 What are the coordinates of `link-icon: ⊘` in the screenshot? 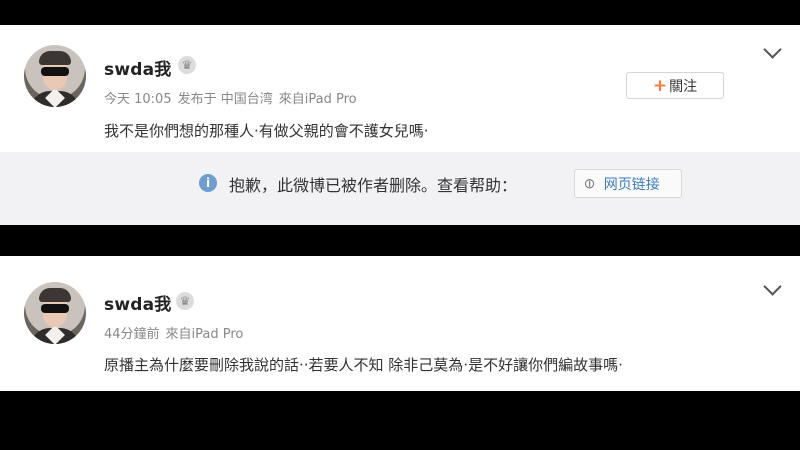 It's located at (590, 183).